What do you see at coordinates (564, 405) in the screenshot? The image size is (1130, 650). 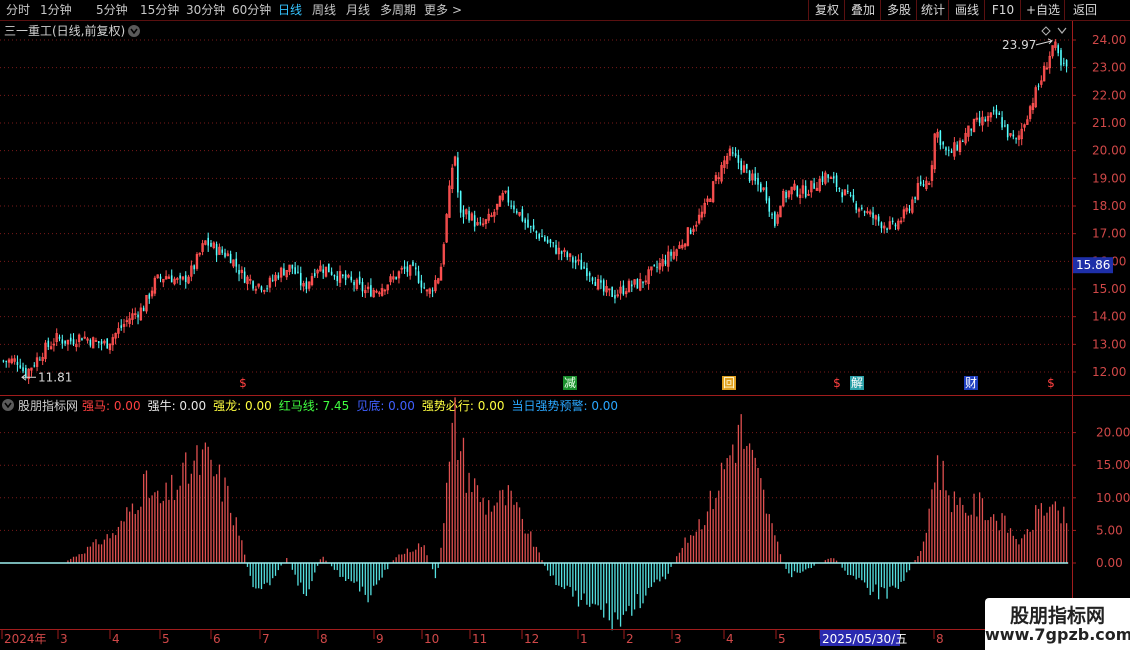 I see `indicator-legend-item: 当日强势预警: 0.00` at bounding box center [564, 405].